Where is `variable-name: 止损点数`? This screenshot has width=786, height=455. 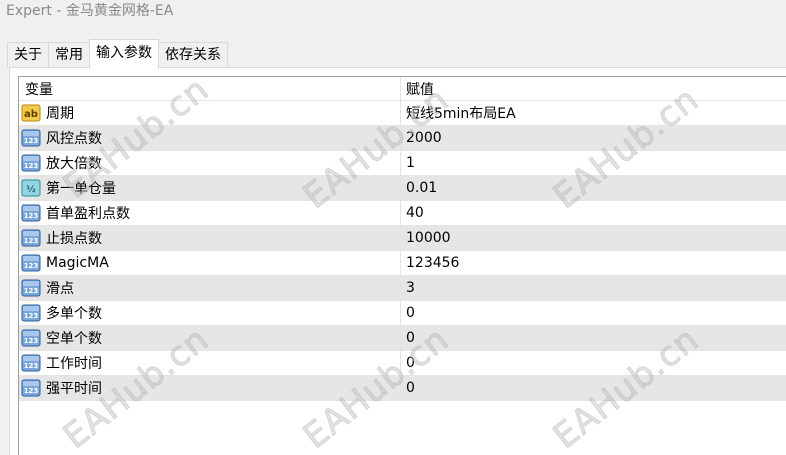 variable-name: 止损点数 is located at coordinates (74, 239).